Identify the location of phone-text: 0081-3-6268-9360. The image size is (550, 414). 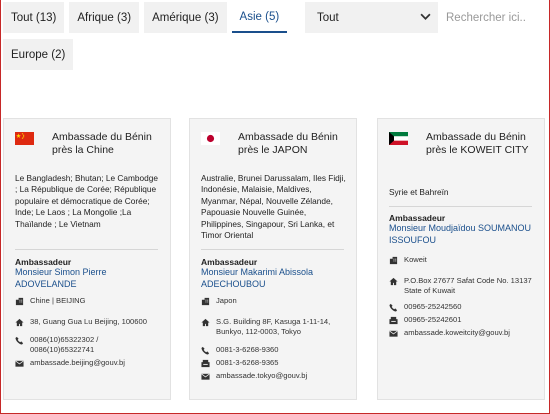
(247, 349).